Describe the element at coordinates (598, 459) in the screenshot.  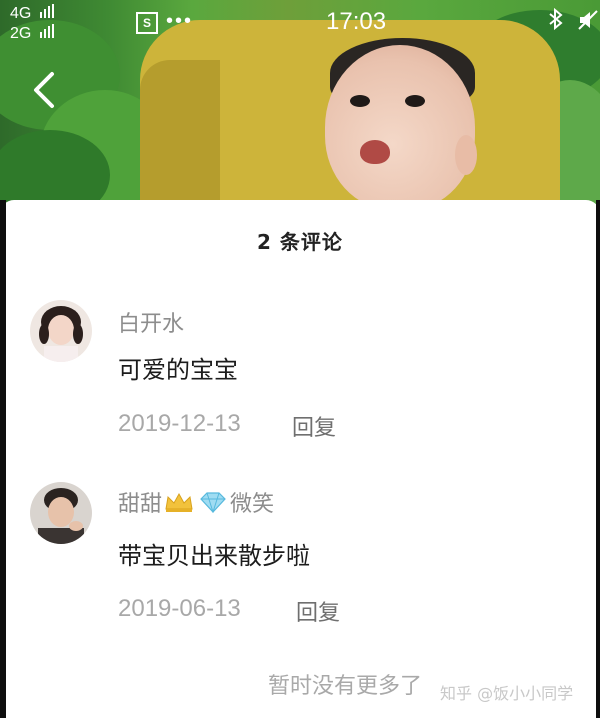
I see `screen-edge-right` at that location.